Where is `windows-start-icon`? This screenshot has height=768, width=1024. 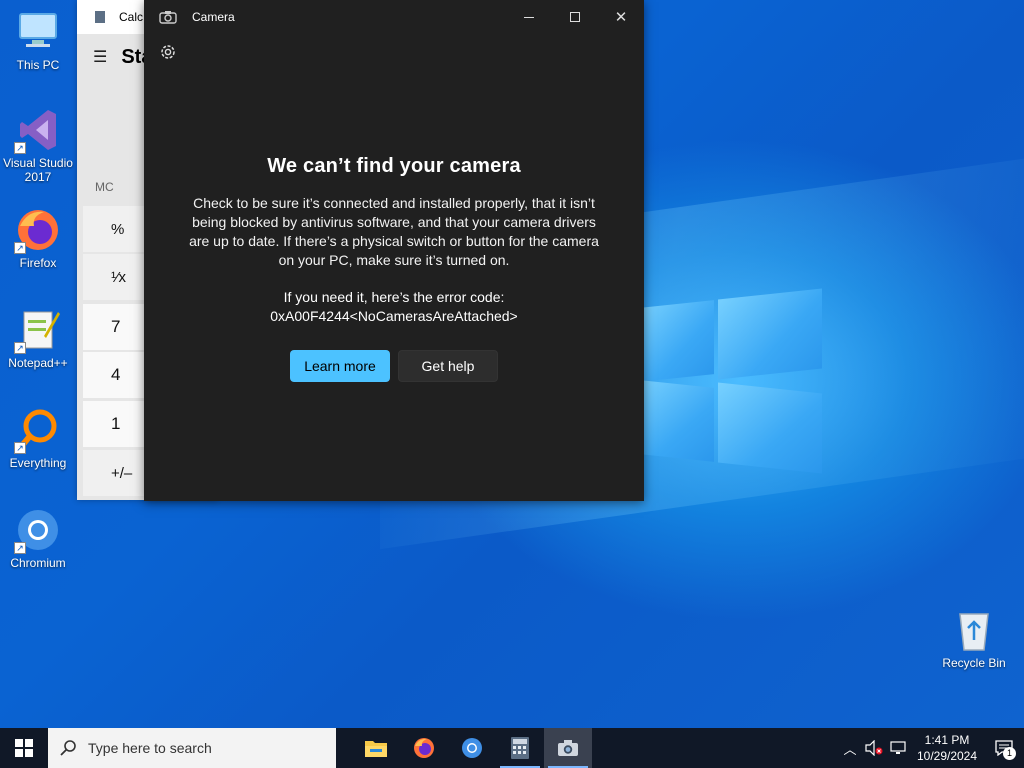
windows-start-icon is located at coordinates (24, 748).